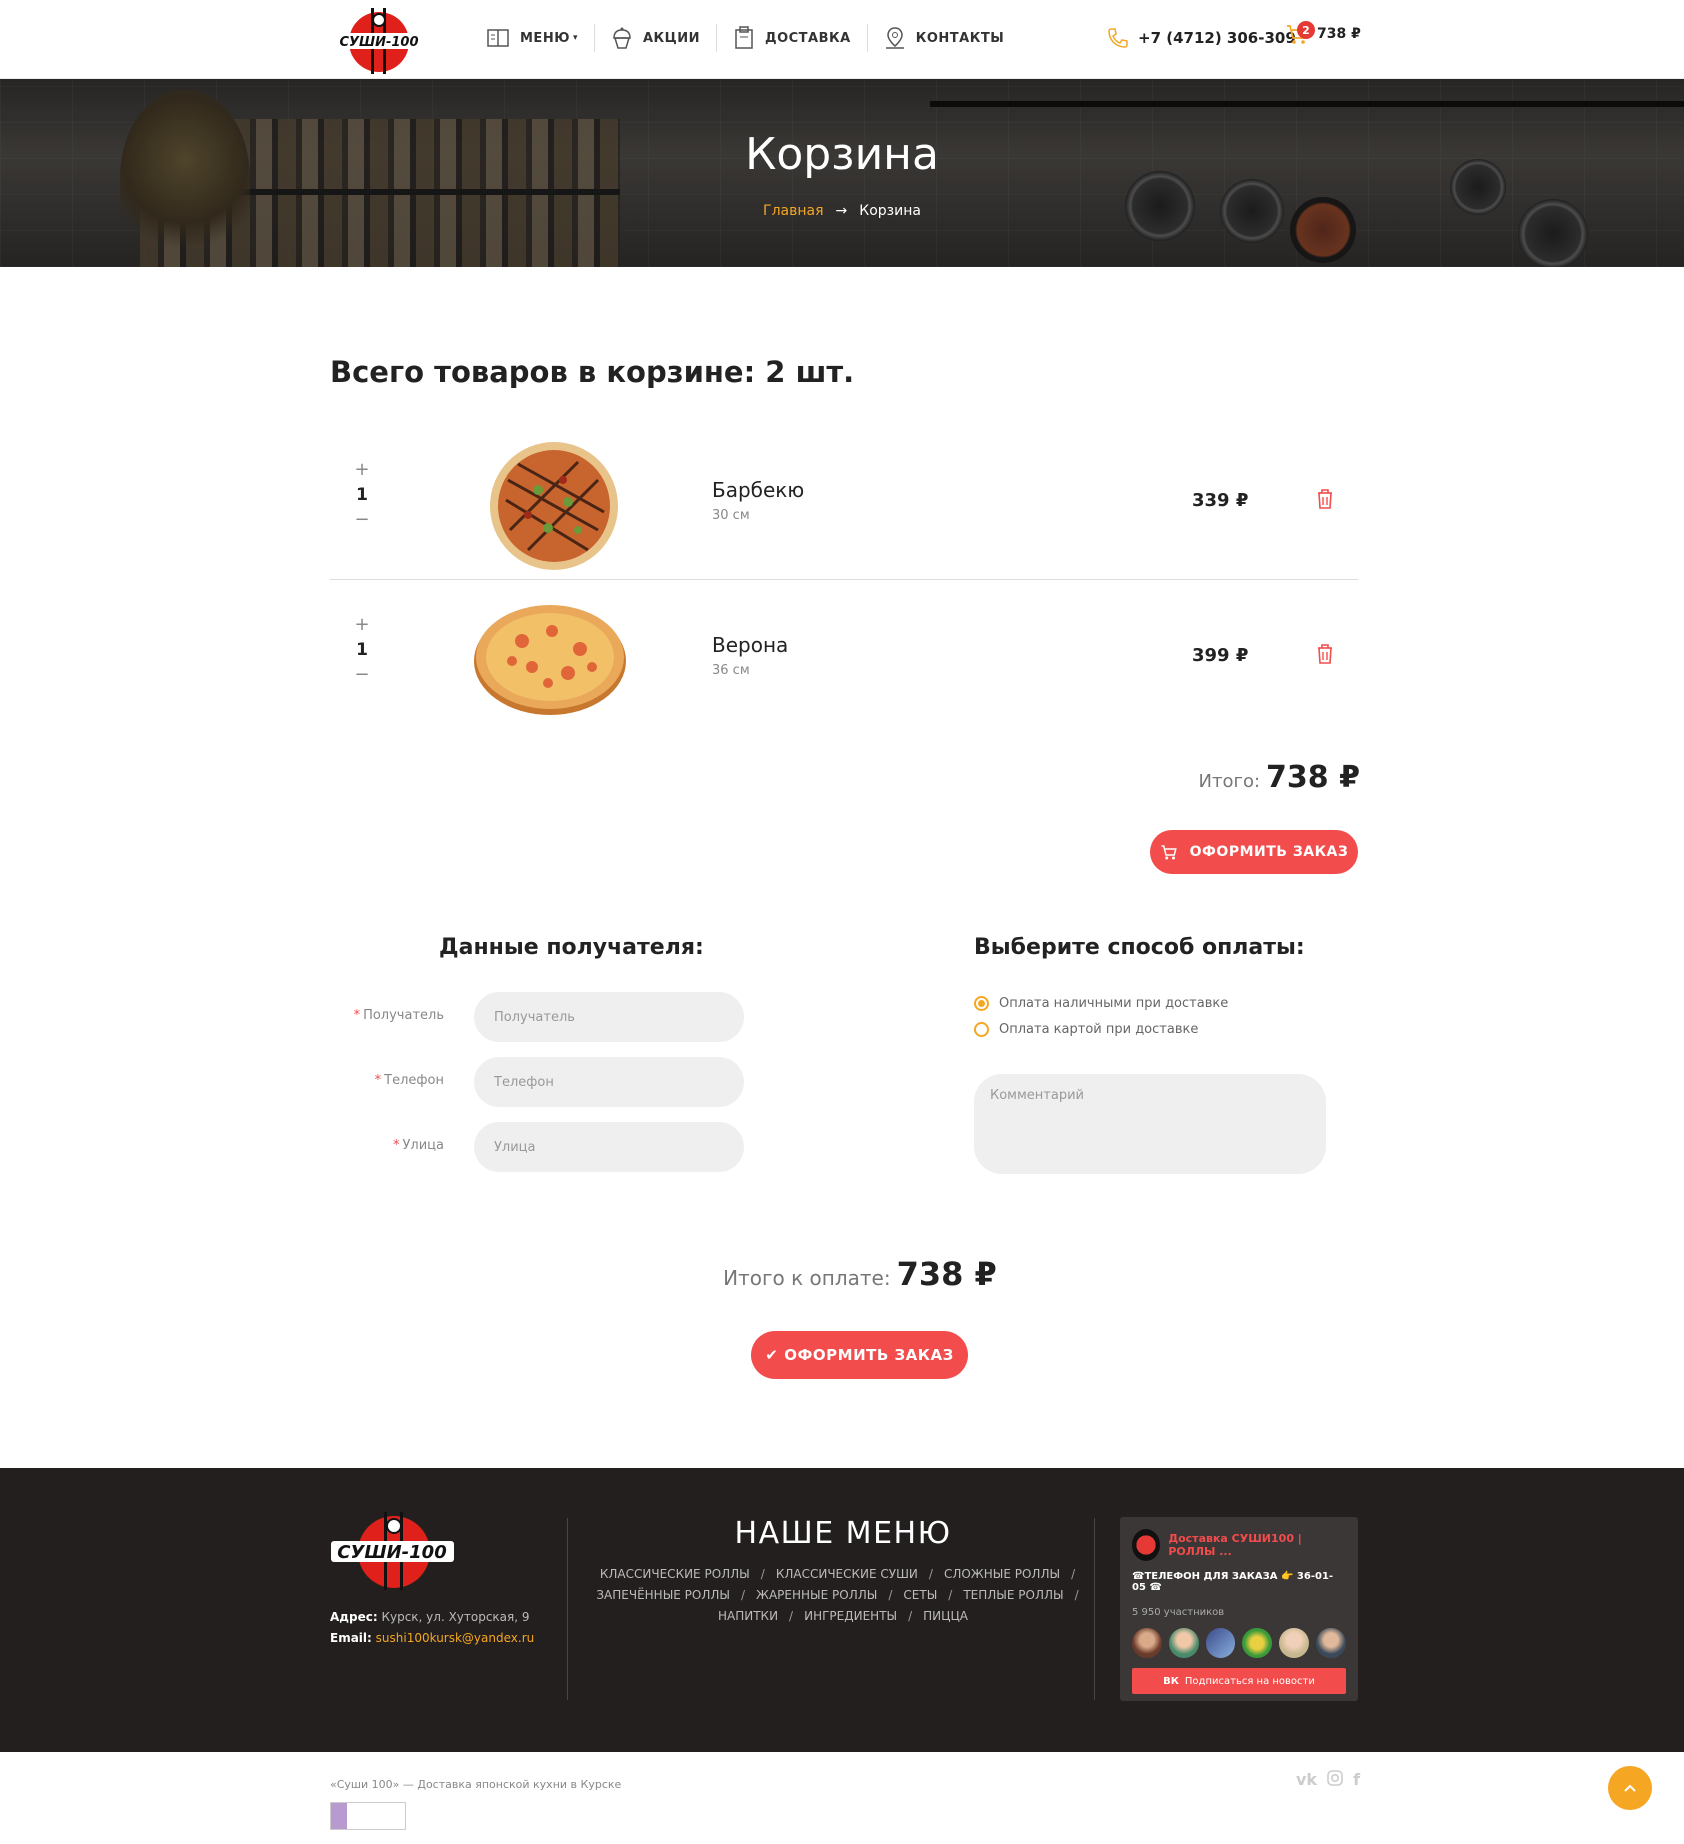  Describe the element at coordinates (869, 1355) in the screenshot. I see `submit-order-label: ОФОРМИТЬ ЗАКАЗ` at that location.